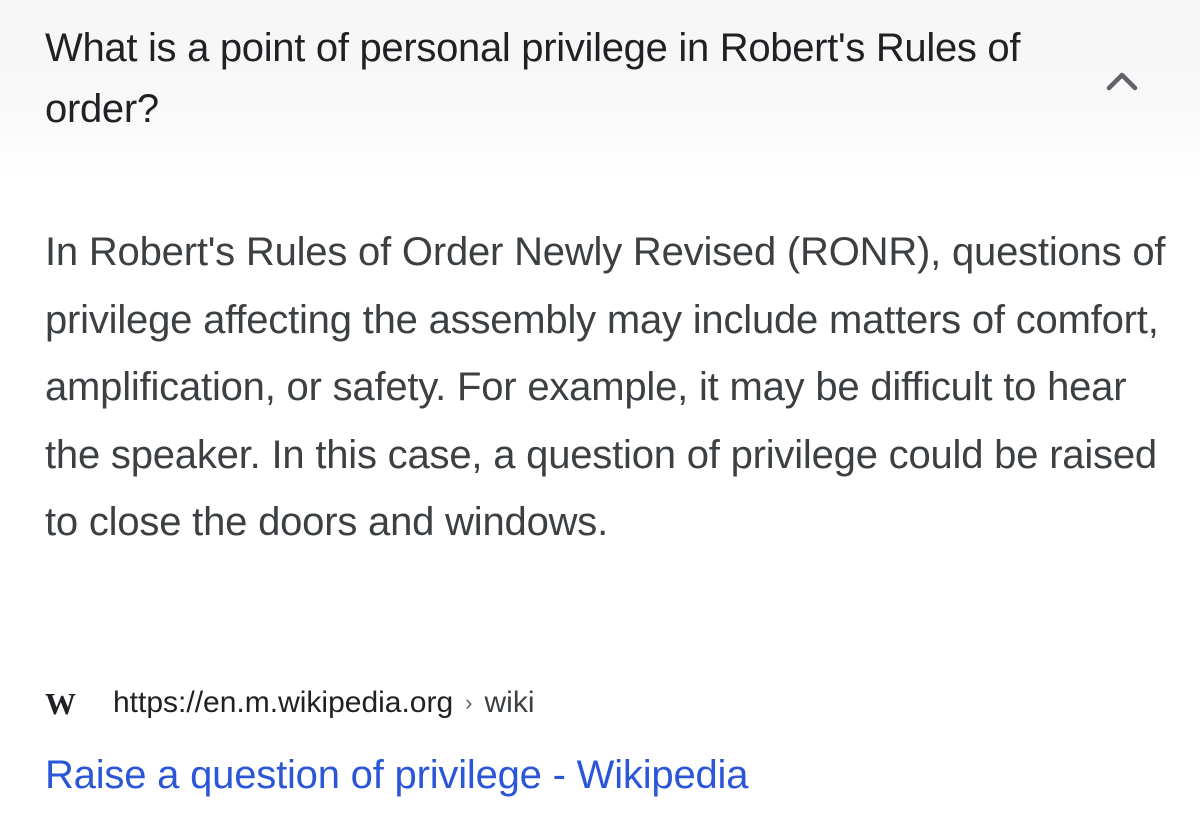 This screenshot has width=1200, height=825. I want to click on chevron-up-icon, so click(1122, 81).